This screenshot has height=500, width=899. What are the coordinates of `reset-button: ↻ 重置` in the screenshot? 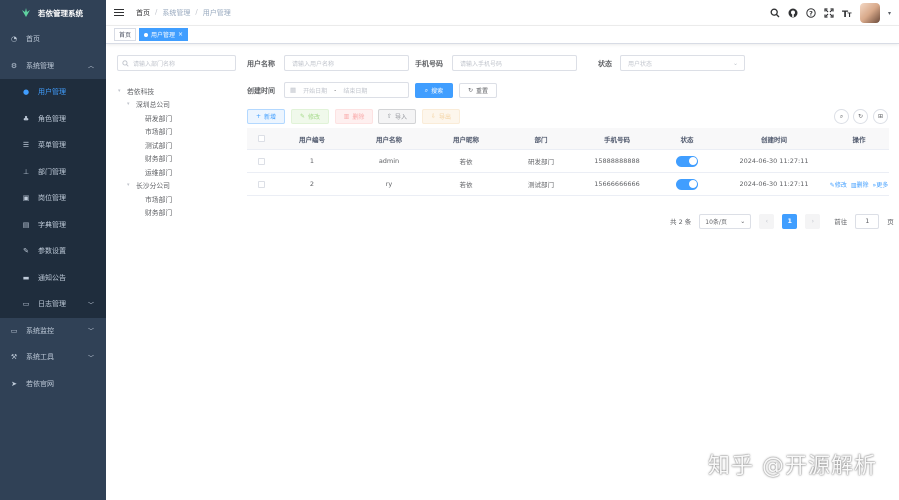 It's located at (478, 90).